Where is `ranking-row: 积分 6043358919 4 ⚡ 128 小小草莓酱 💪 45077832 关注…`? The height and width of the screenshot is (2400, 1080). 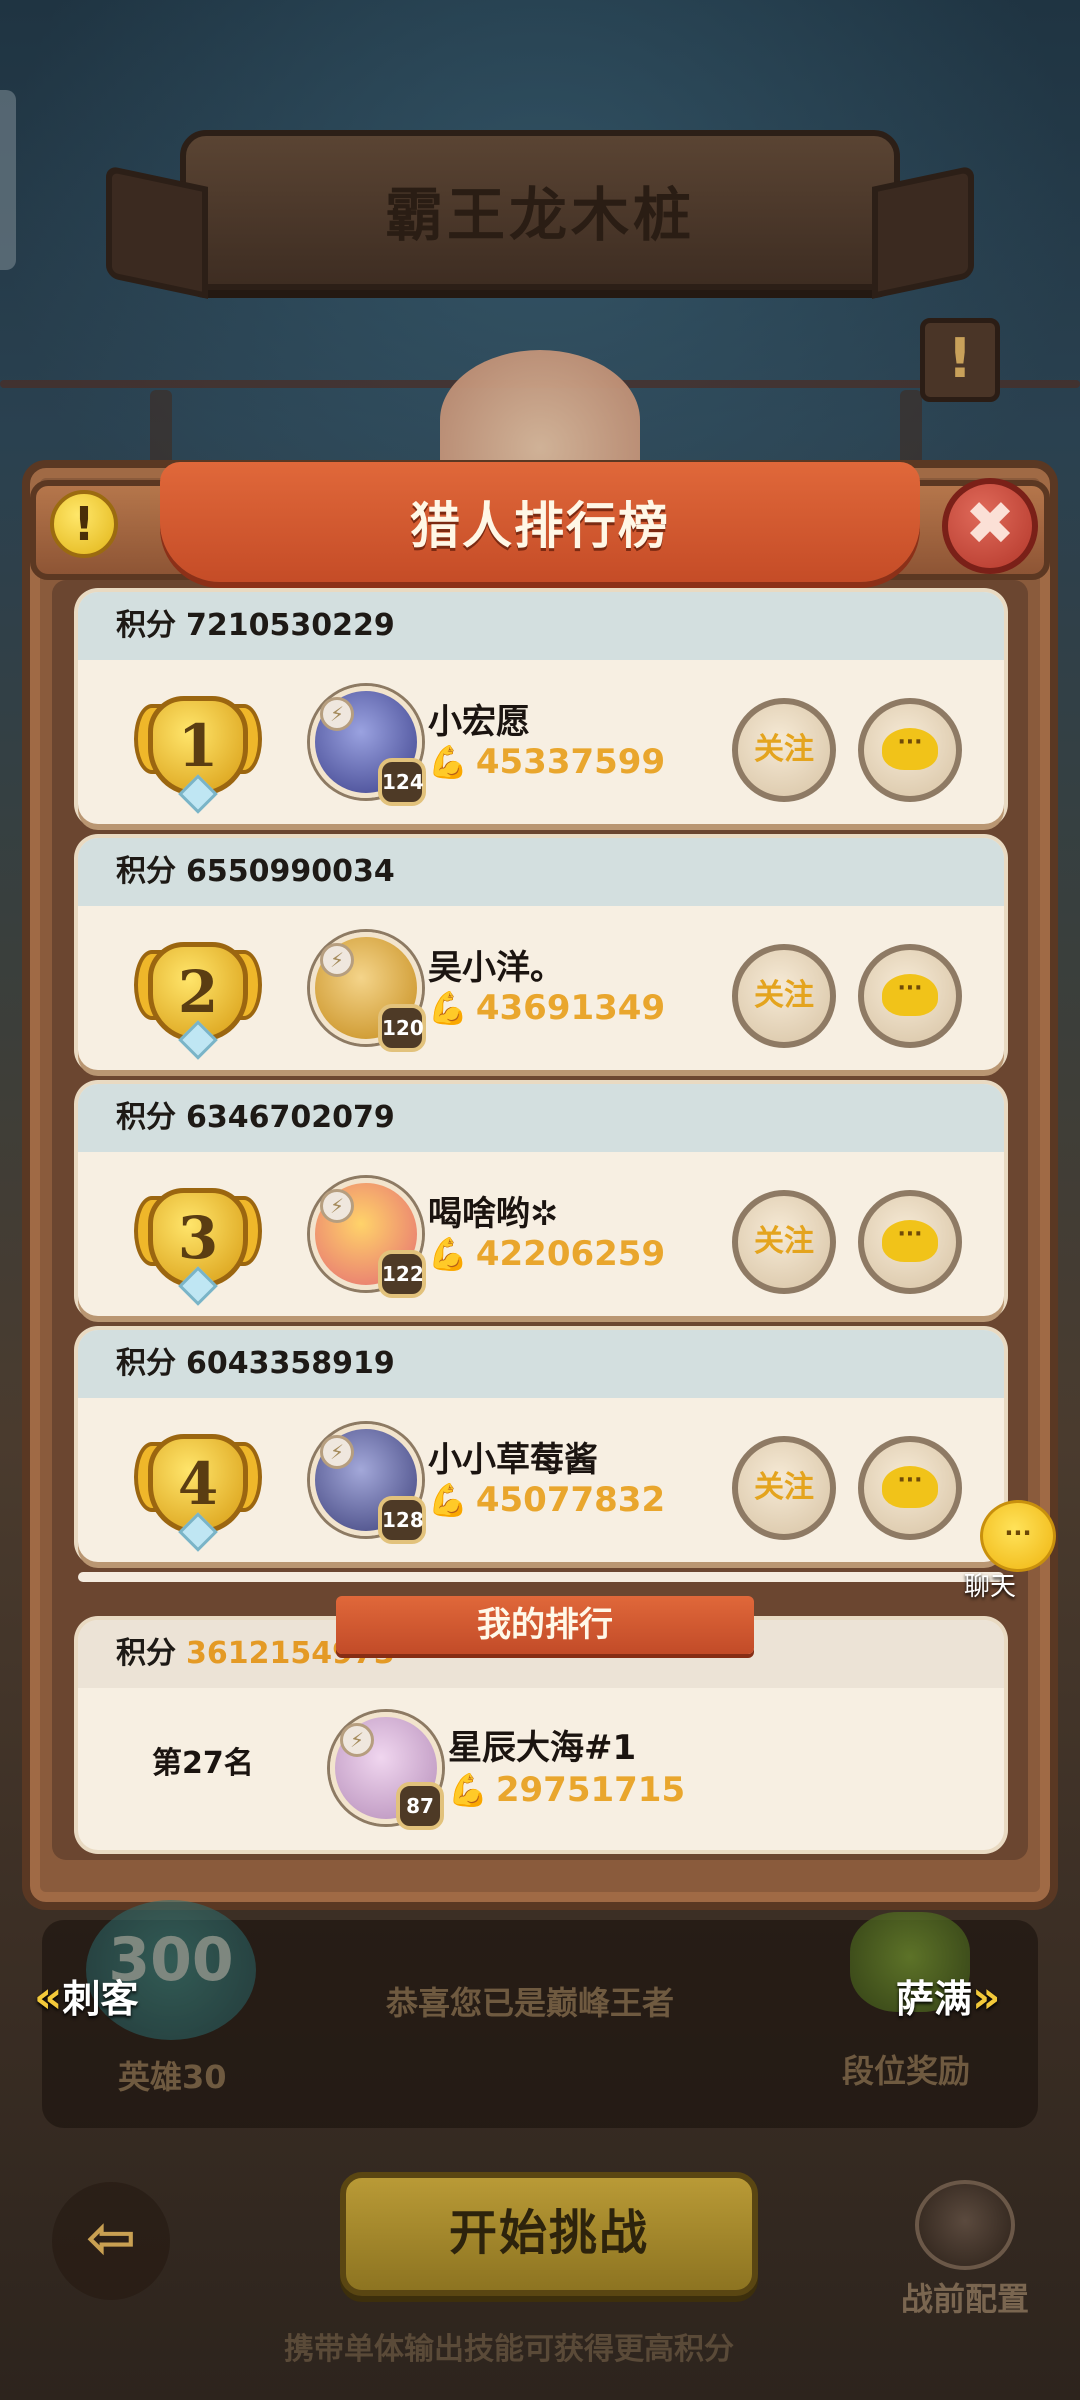 ranking-row: 积分 6043358919 4 ⚡ 128 小小草莓酱 💪 45077832 关注… is located at coordinates (541, 1446).